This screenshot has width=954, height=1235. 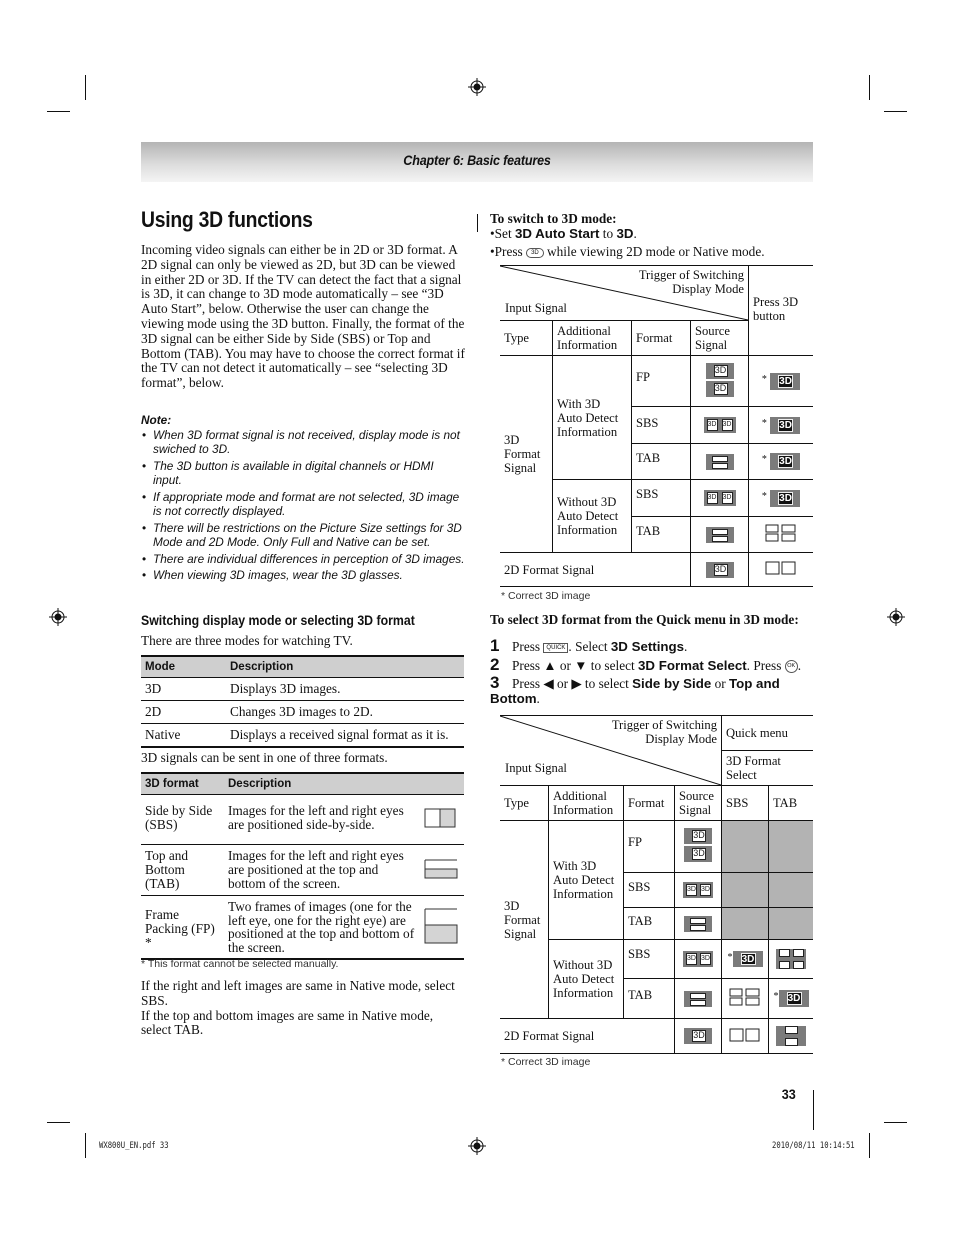 What do you see at coordinates (661, 381) in the screenshot?
I see `format-cell: FP` at bounding box center [661, 381].